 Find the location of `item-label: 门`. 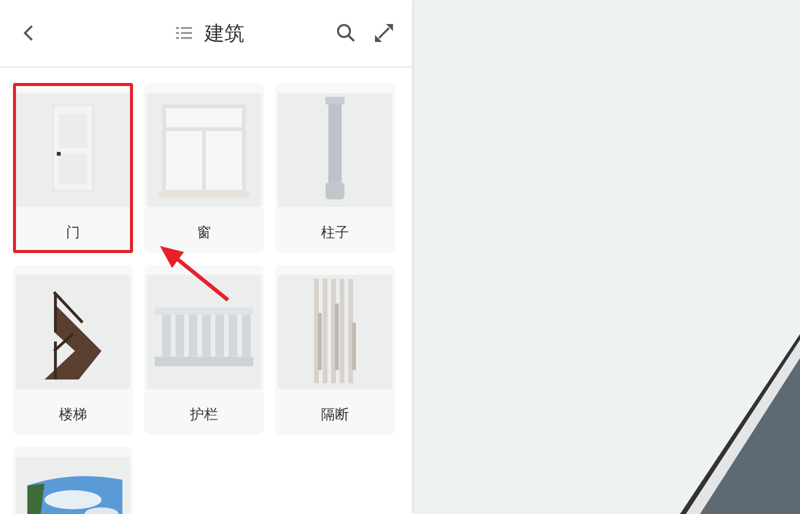

item-label: 门 is located at coordinates (73, 233).